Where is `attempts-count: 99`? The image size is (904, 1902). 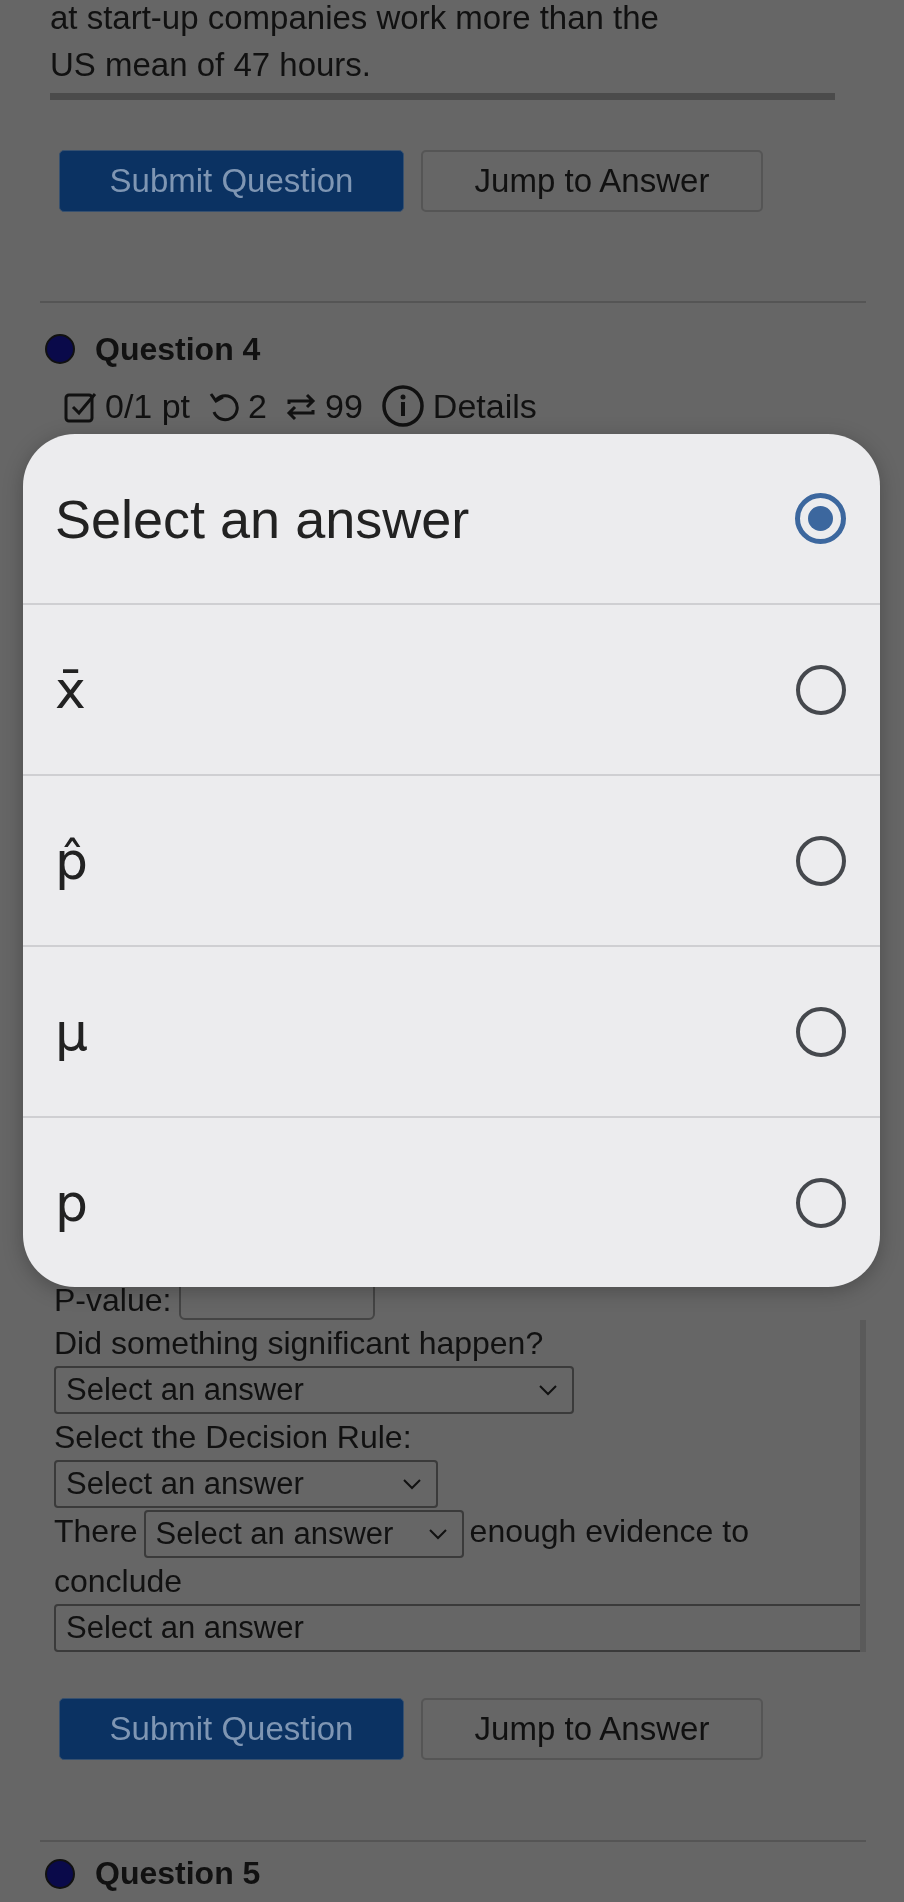
attempts-count: 99 is located at coordinates (344, 406).